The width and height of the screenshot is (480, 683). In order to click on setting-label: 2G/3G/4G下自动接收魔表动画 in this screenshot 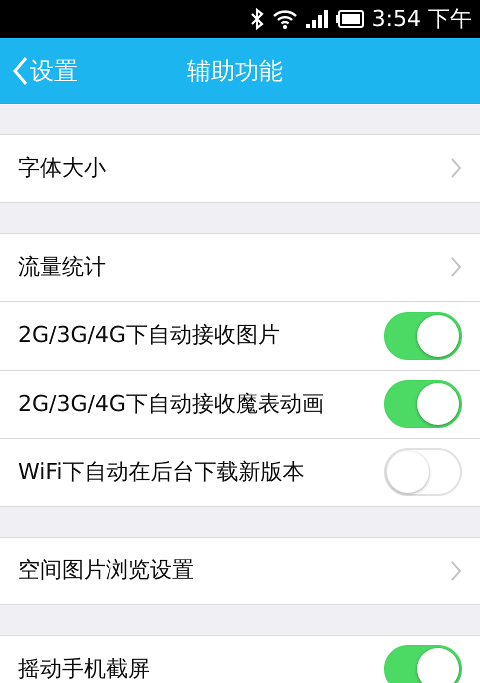, I will do `click(171, 404)`.